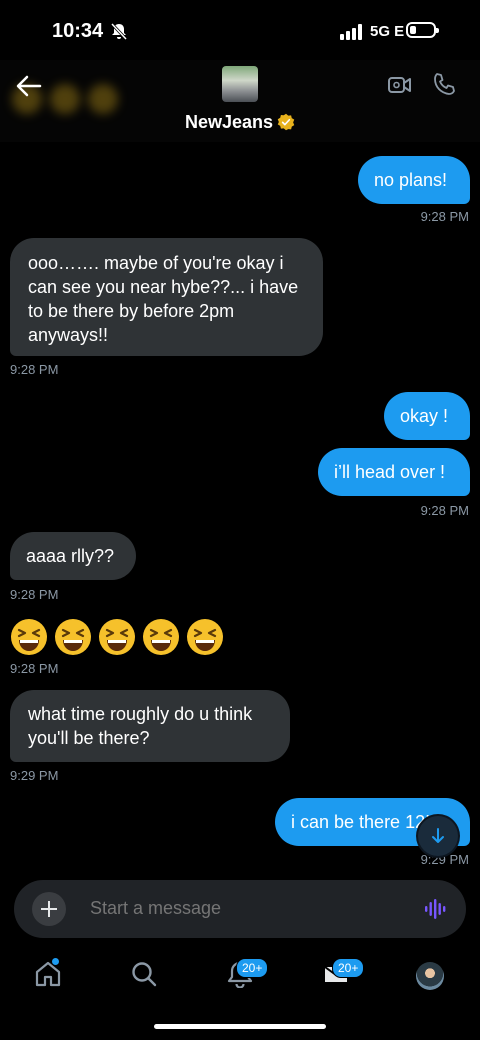 Image resolution: width=480 pixels, height=1040 pixels. What do you see at coordinates (444, 84) in the screenshot?
I see `phone-icon` at bounding box center [444, 84].